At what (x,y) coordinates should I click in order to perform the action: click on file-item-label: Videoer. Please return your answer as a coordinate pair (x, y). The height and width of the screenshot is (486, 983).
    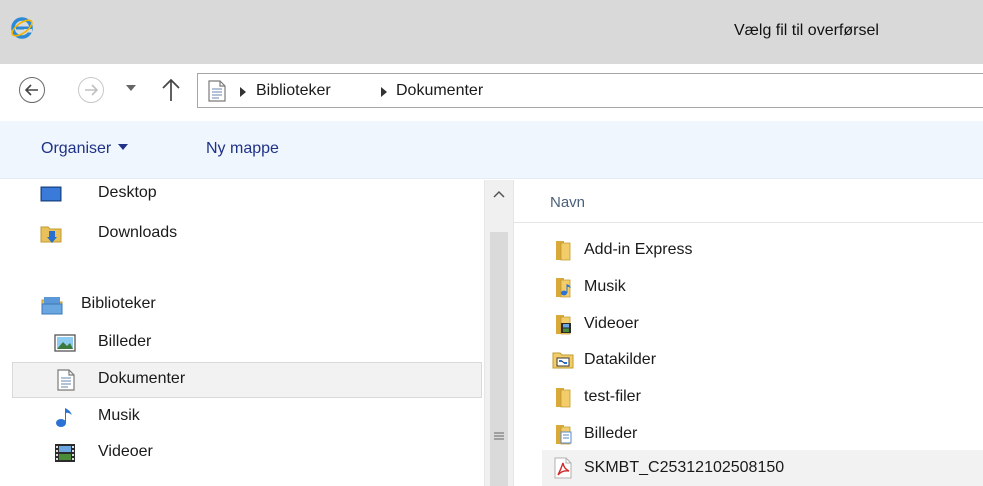
    Looking at the image, I should click on (611, 323).